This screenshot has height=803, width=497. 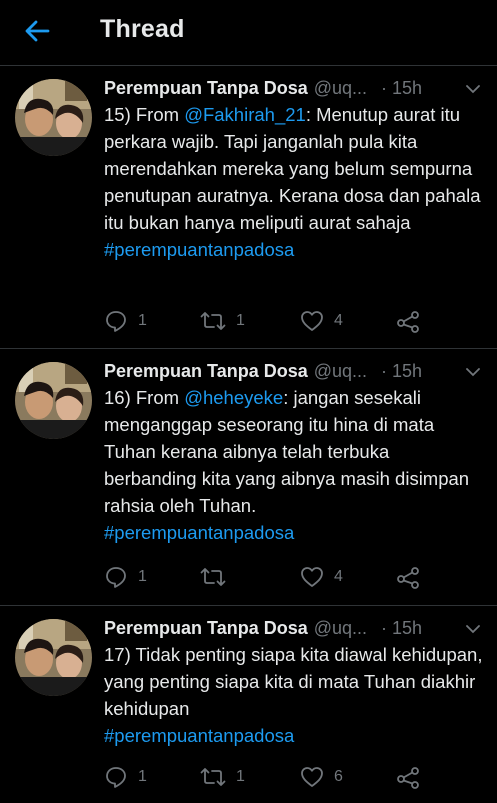 What do you see at coordinates (142, 29) in the screenshot?
I see `page-title: Thread` at bounding box center [142, 29].